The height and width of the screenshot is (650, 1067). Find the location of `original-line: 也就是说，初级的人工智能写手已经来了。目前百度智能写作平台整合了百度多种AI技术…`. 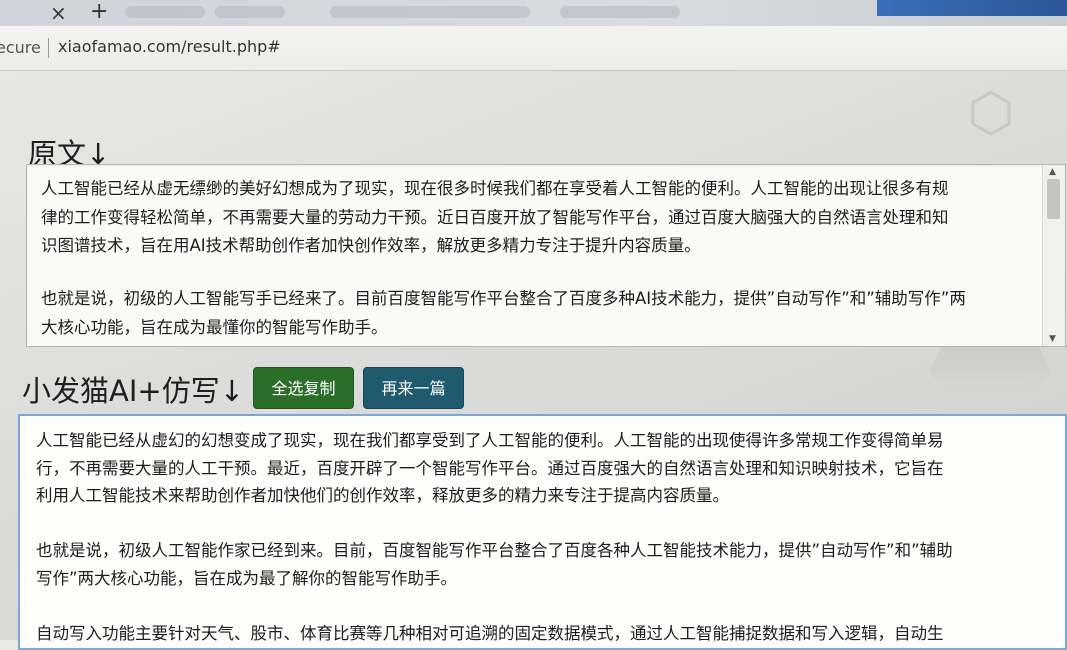

original-line: 也就是说，初级的人工智能写手已经来了。目前百度智能写作平台整合了百度多种AI技术… is located at coordinates (503, 298).